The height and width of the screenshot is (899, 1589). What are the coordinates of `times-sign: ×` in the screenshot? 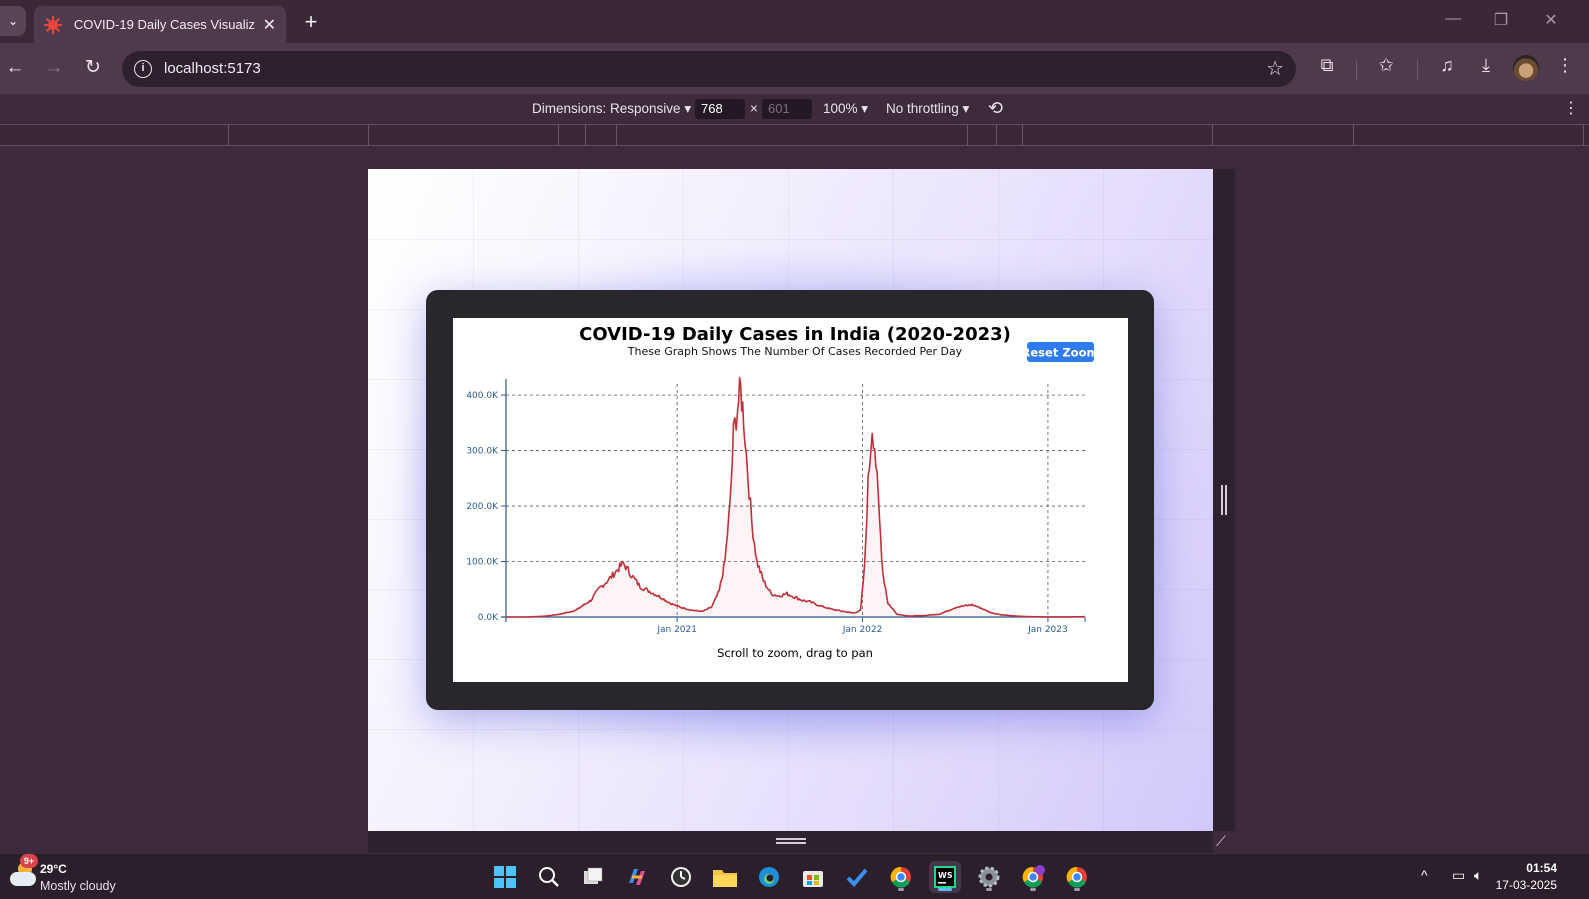 It's located at (754, 108).